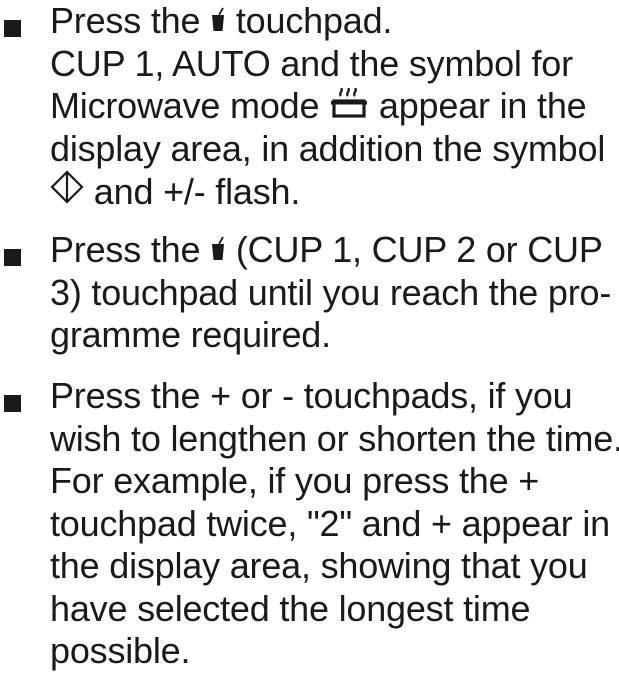 This screenshot has height=674, width=619. What do you see at coordinates (190, 334) in the screenshot?
I see `text-run: gramme required.` at bounding box center [190, 334].